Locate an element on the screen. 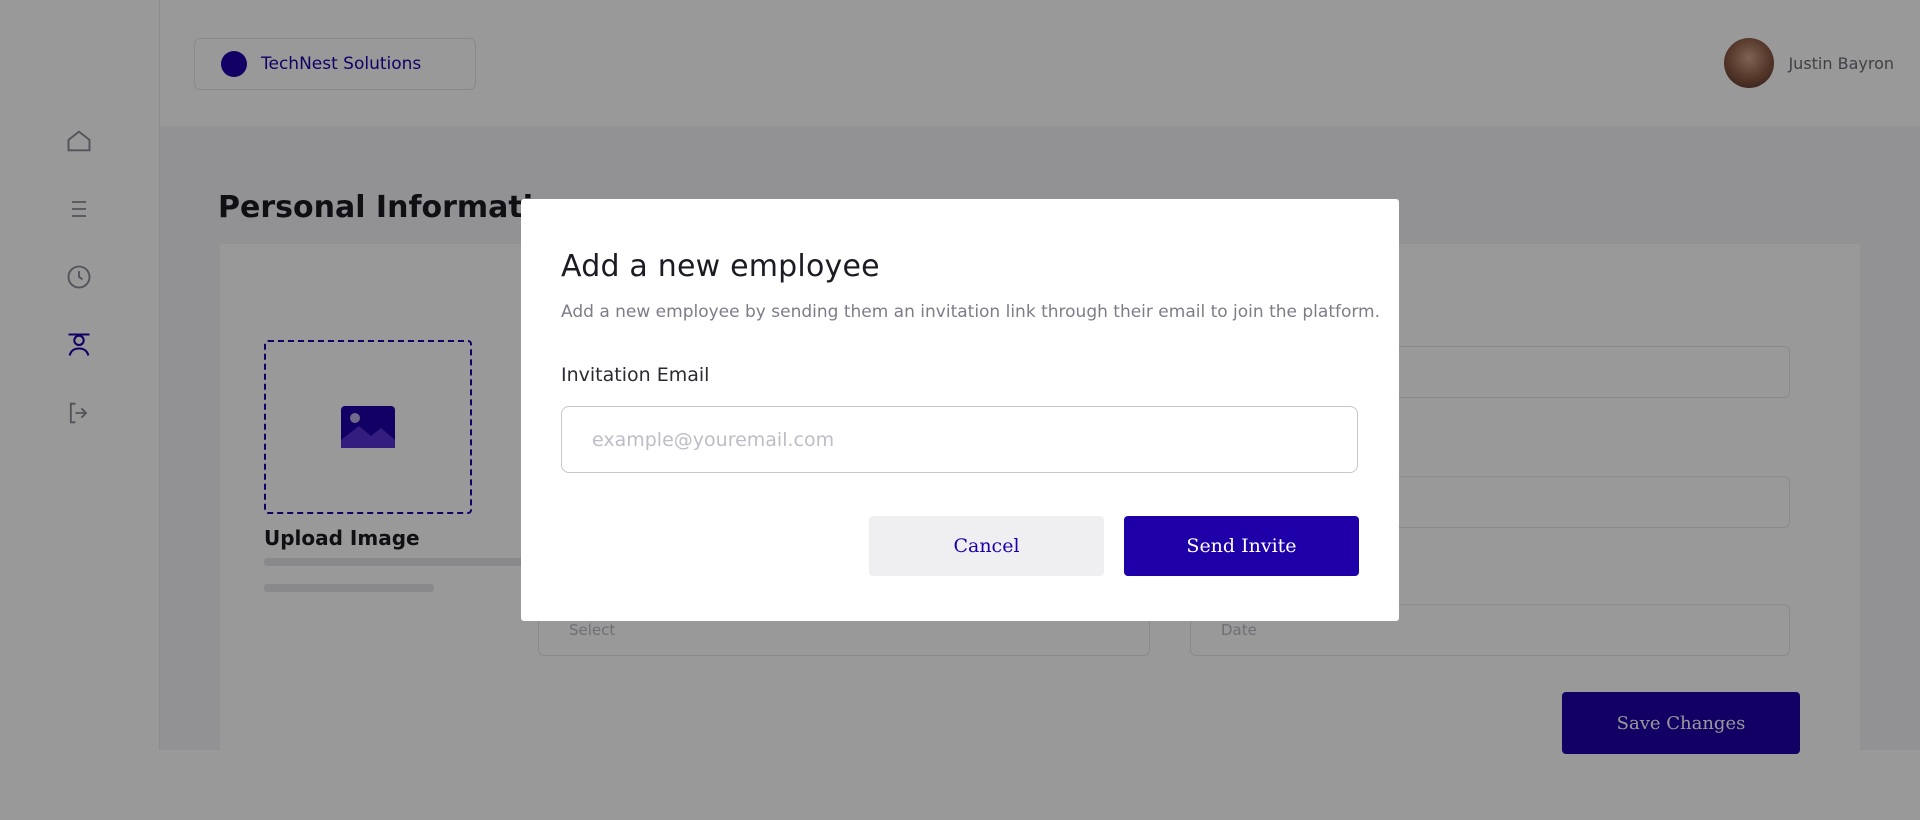 Image resolution: width=1920 pixels, height=820 pixels. modal-title: Add a new employee is located at coordinates (720, 266).